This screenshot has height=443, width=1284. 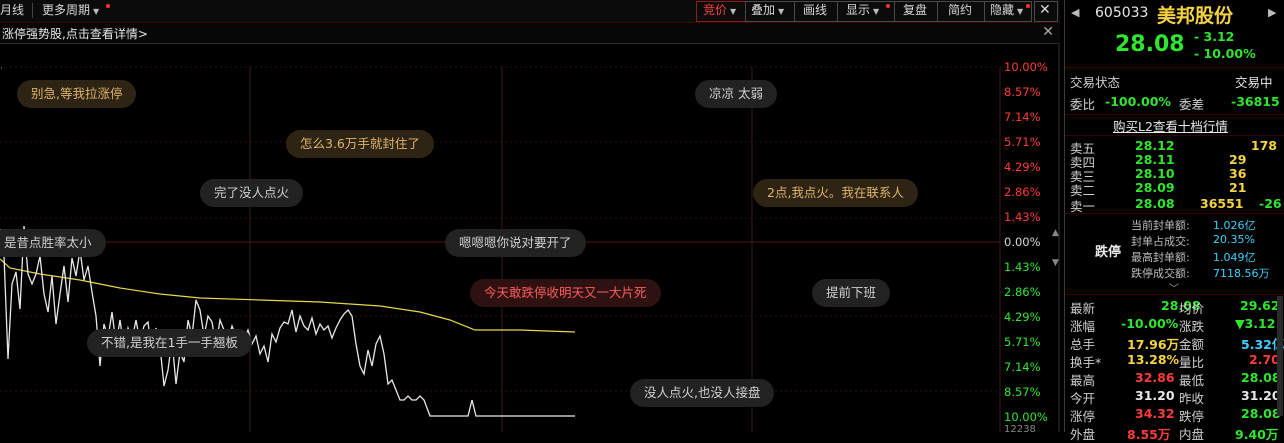 What do you see at coordinates (858, 10) in the screenshot?
I see `display-label: 显示` at bounding box center [858, 10].